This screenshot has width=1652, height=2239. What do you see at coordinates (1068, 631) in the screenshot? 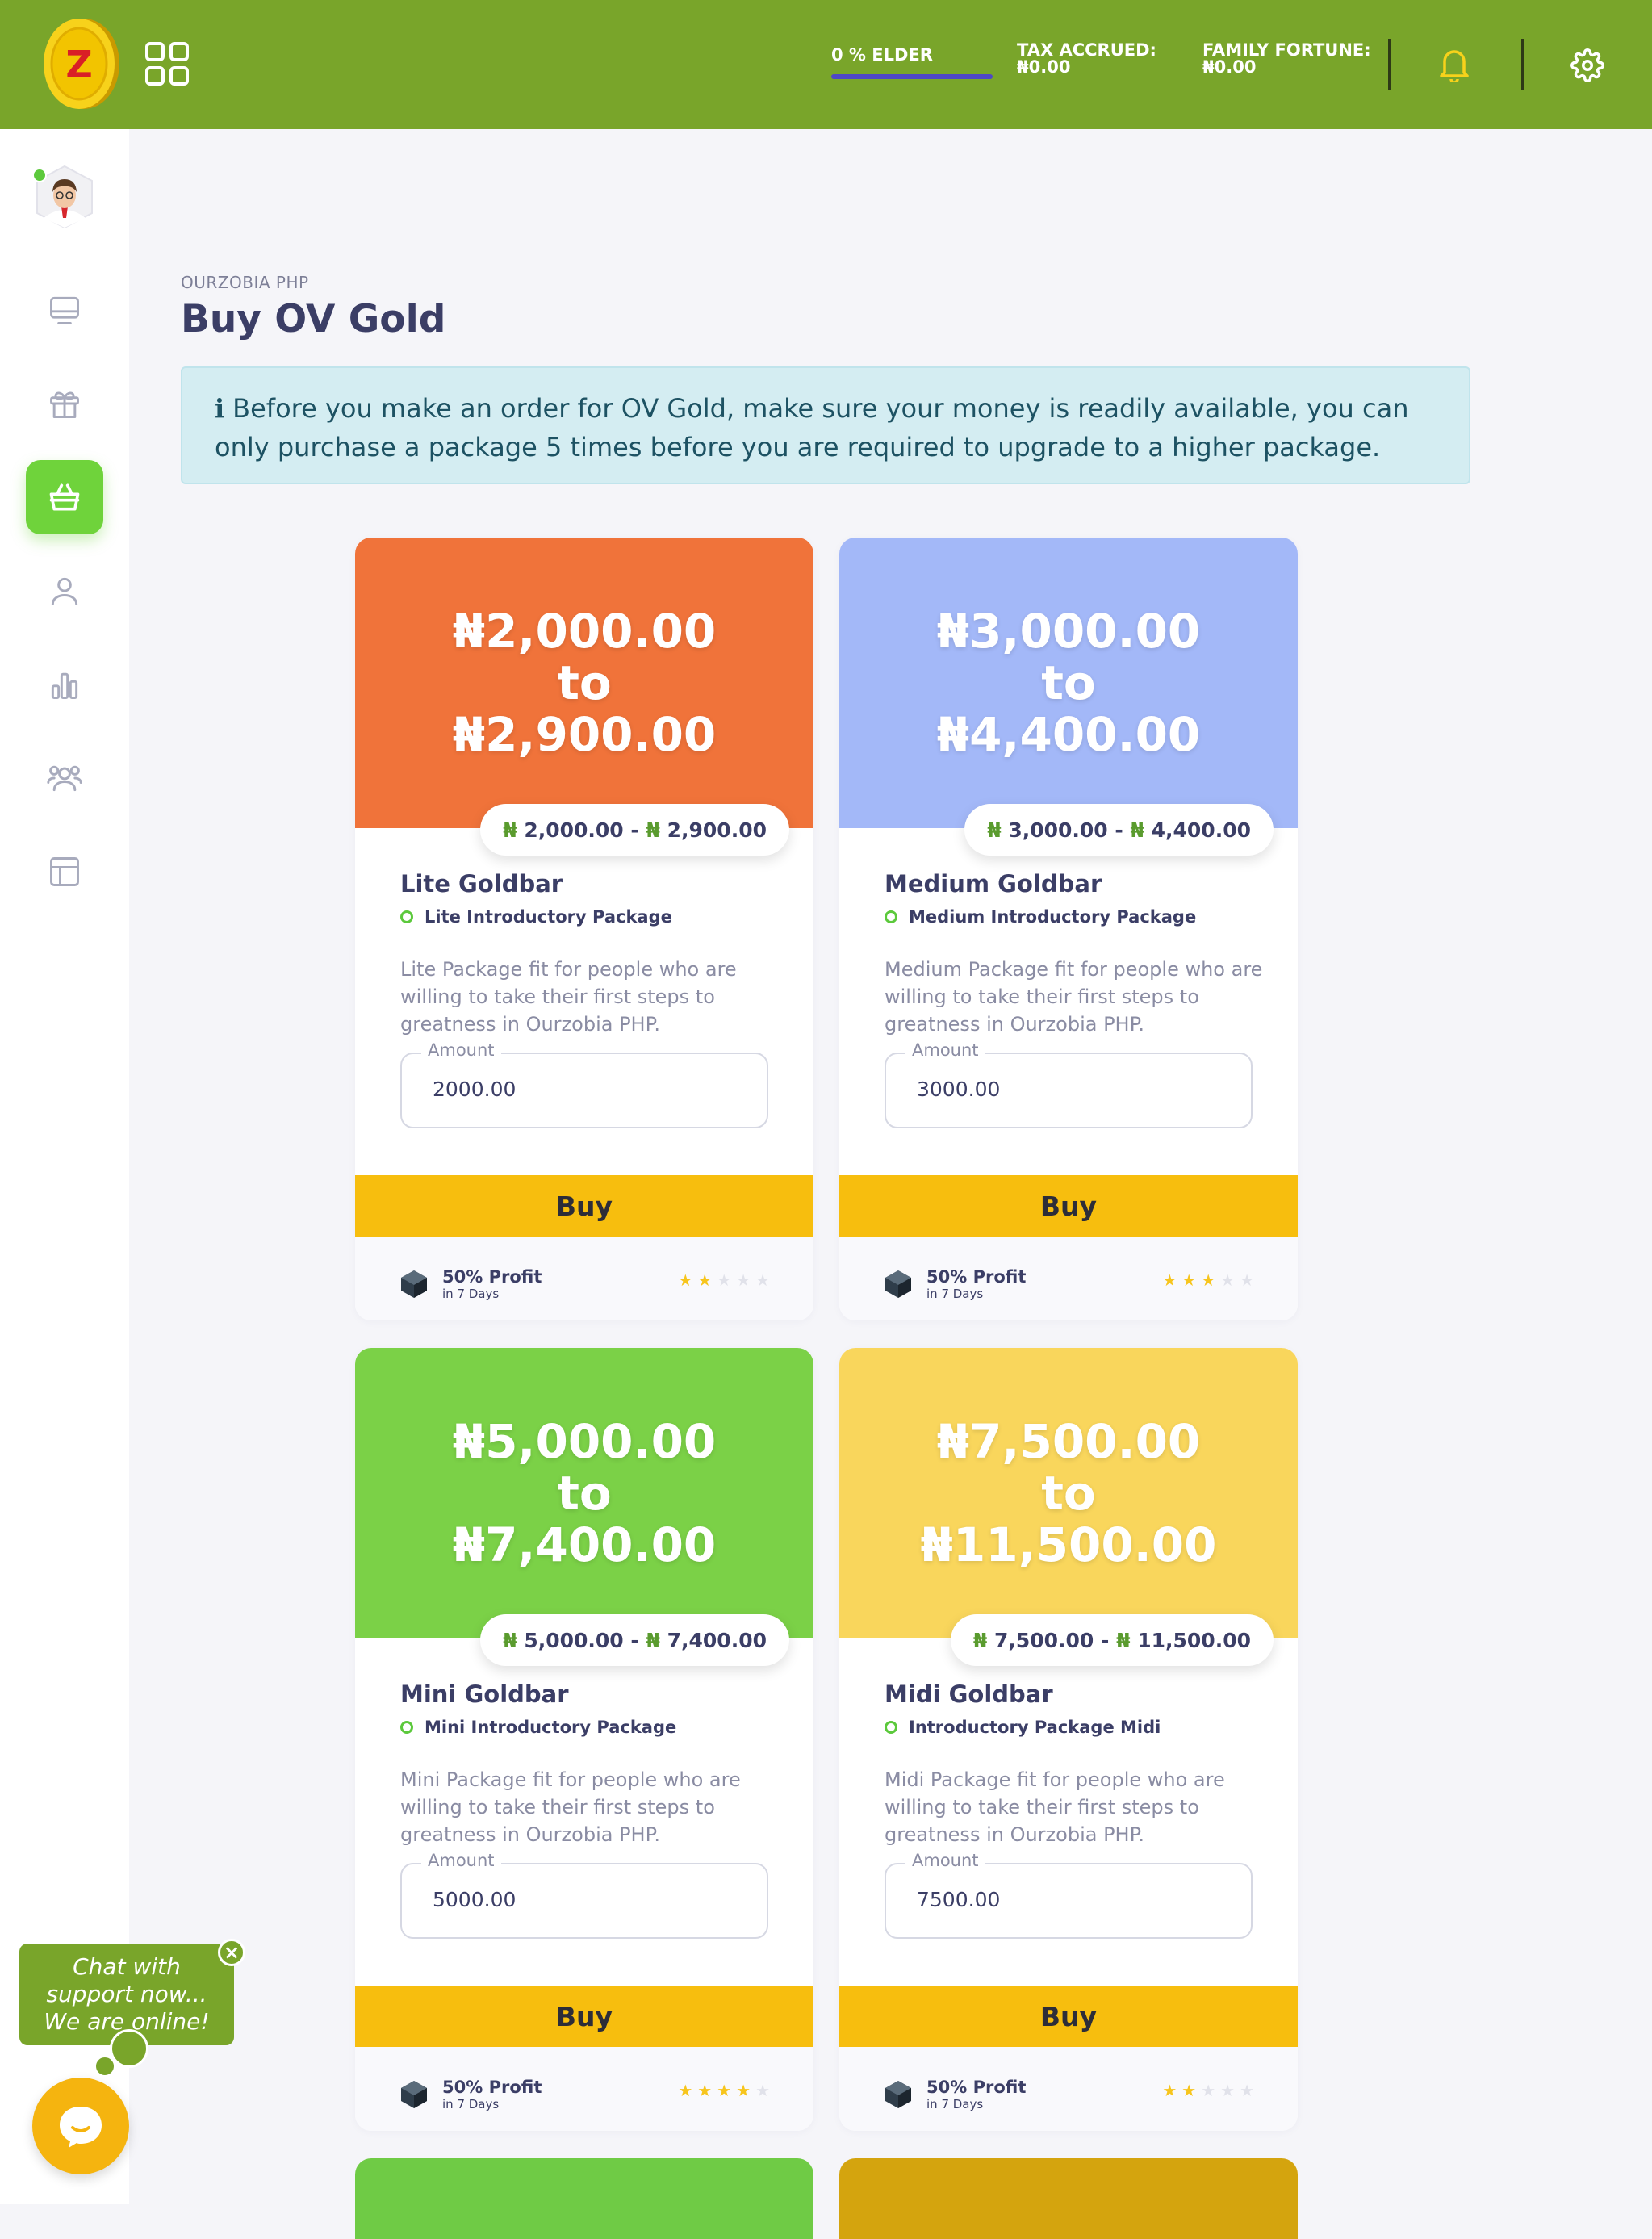
I see `price-min: ₦3,000.00` at bounding box center [1068, 631].